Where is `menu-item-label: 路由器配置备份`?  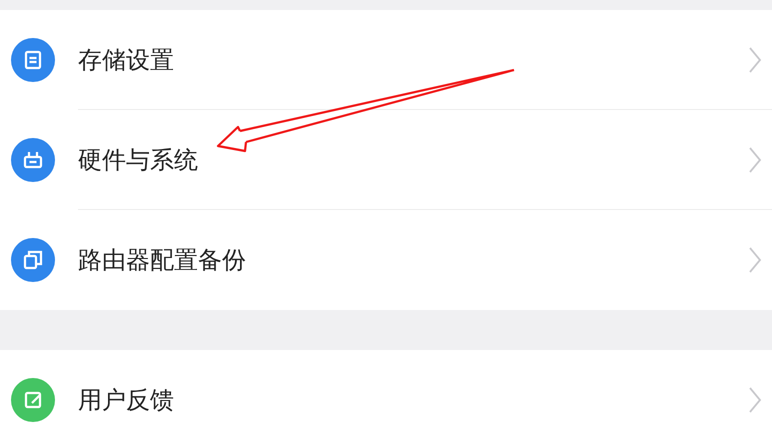
menu-item-label: 路由器配置备份 is located at coordinates (413, 260).